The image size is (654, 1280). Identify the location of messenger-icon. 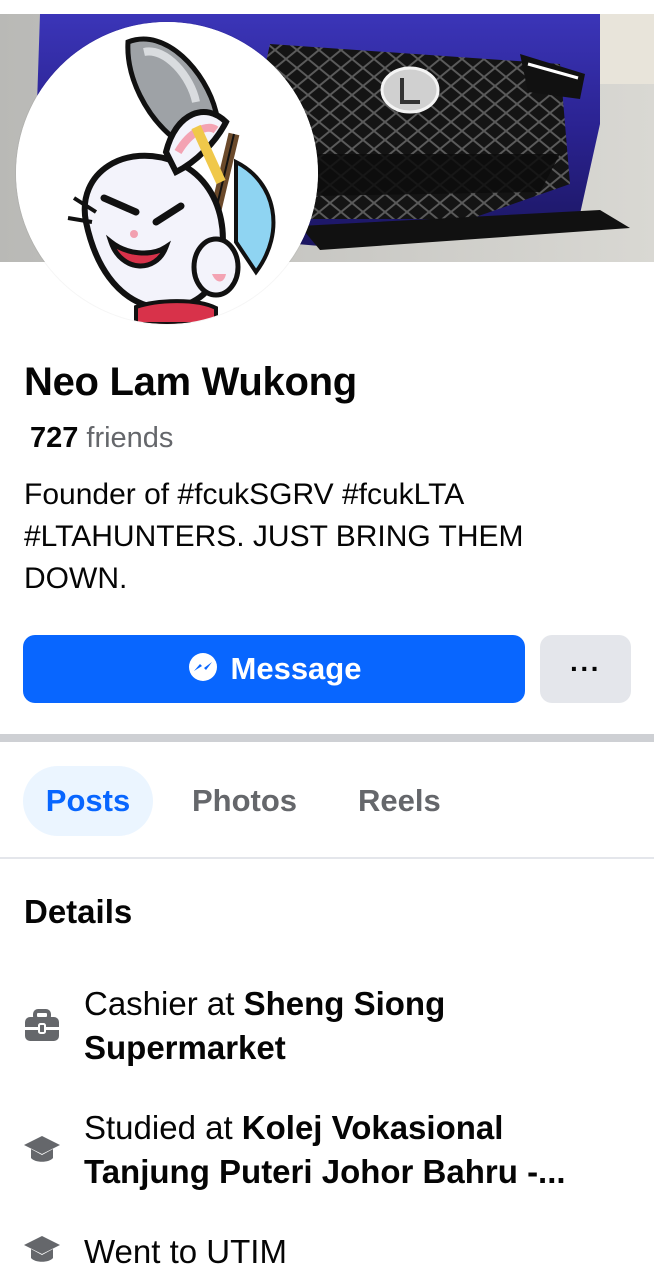
(203, 669).